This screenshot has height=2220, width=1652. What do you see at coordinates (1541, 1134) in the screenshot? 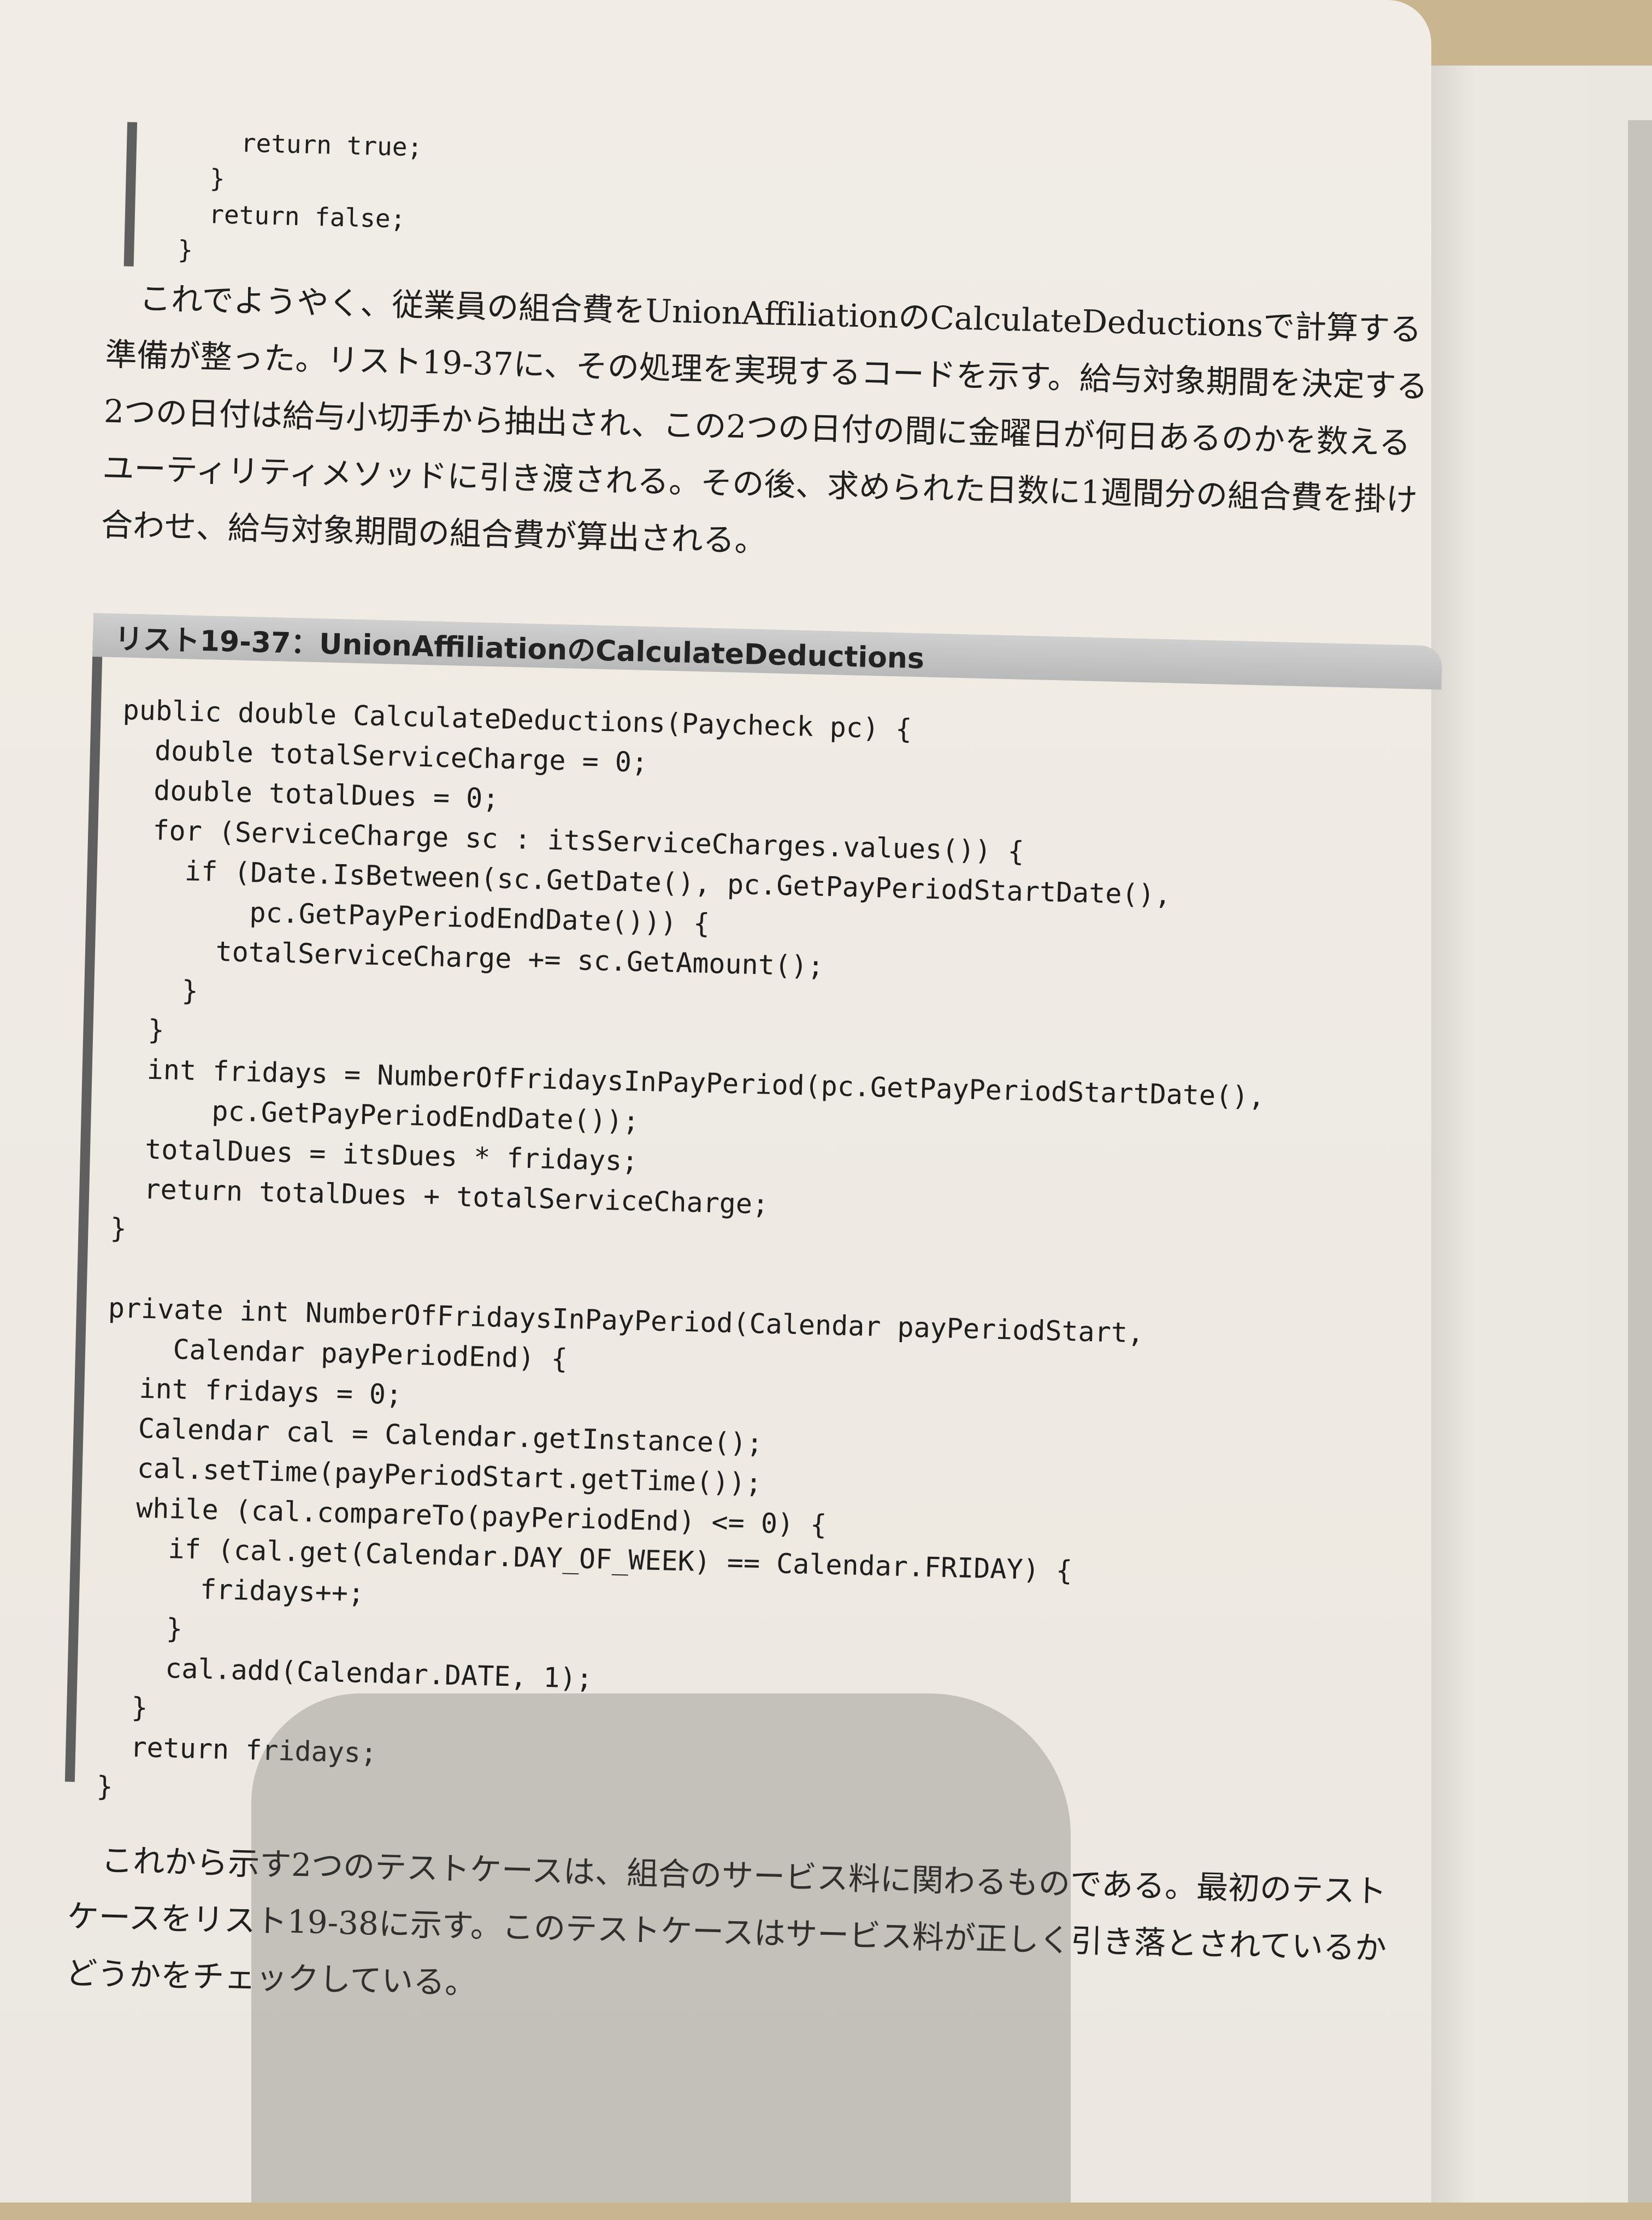
I see `facing-page` at bounding box center [1541, 1134].